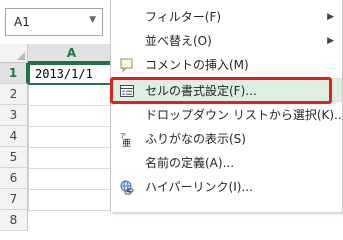 This screenshot has width=343, height=240. What do you see at coordinates (127, 91) in the screenshot?
I see `format-cells-icon` at bounding box center [127, 91].